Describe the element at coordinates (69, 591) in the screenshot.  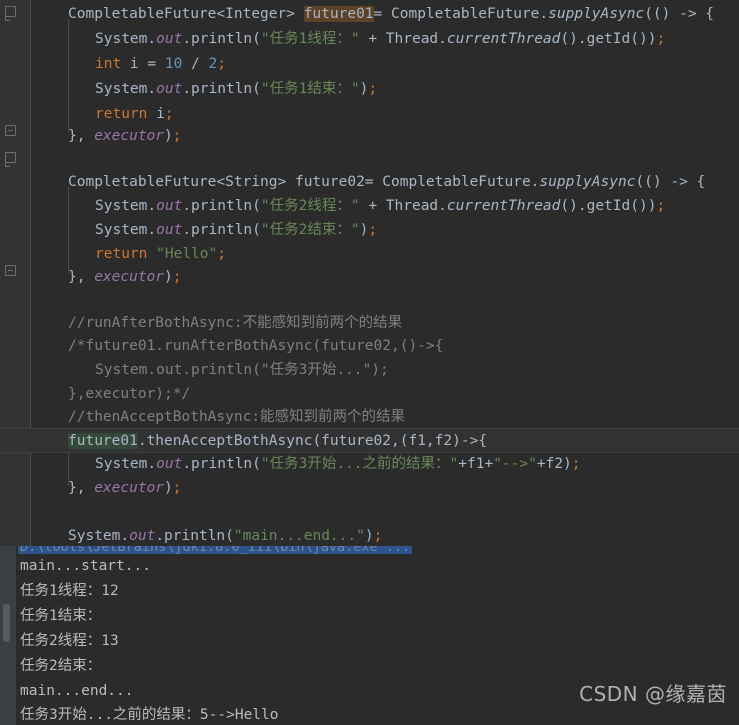
I see `console-output-line: 任务1线程：12` at that location.